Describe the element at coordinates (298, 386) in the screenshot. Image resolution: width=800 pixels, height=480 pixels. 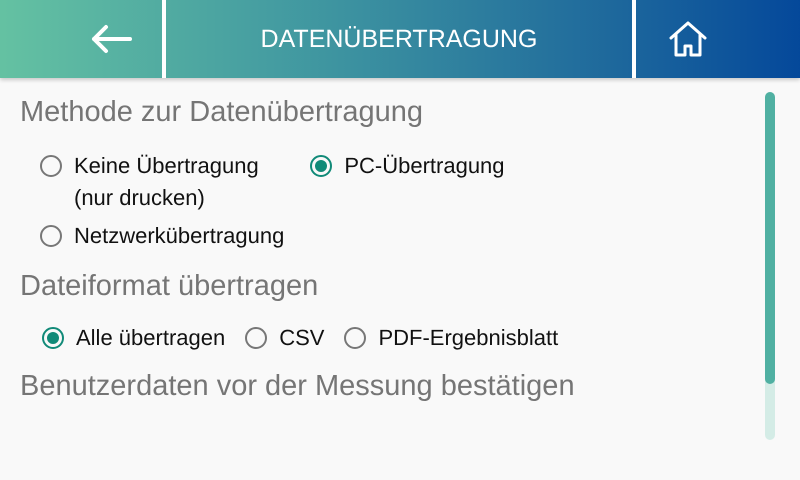
I see `section-heading: Benutzerdaten vor der Messung bestätigen` at that location.